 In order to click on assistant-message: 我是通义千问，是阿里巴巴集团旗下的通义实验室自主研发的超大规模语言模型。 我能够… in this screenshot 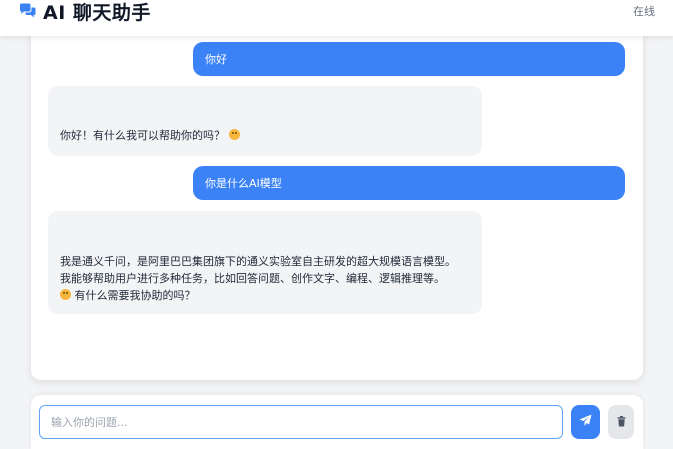, I will do `click(265, 262)`.